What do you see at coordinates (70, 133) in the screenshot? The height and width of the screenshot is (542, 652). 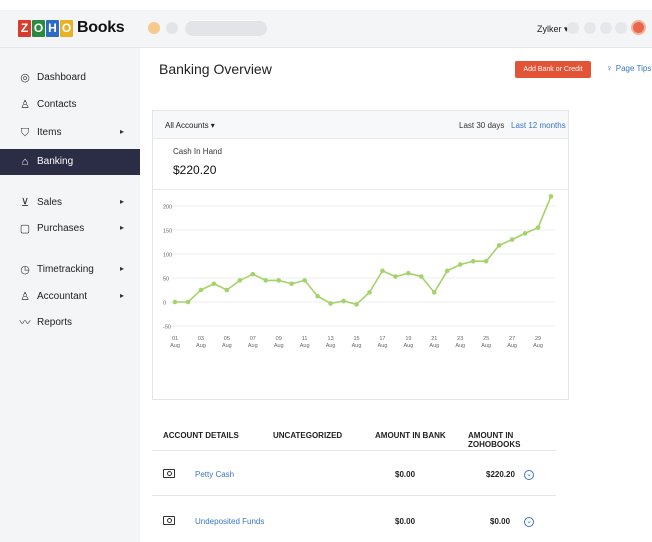 I see `sidebar-item-items: ⛉ Items ▸` at bounding box center [70, 133].